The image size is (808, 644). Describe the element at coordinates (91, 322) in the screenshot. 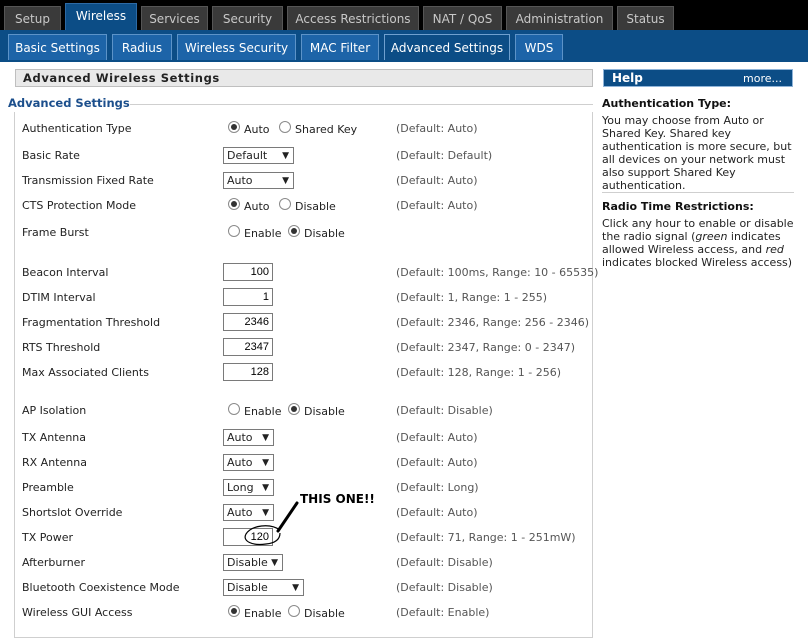

I see `label-fragmentation-threshold: Fragmentation Threshold` at that location.